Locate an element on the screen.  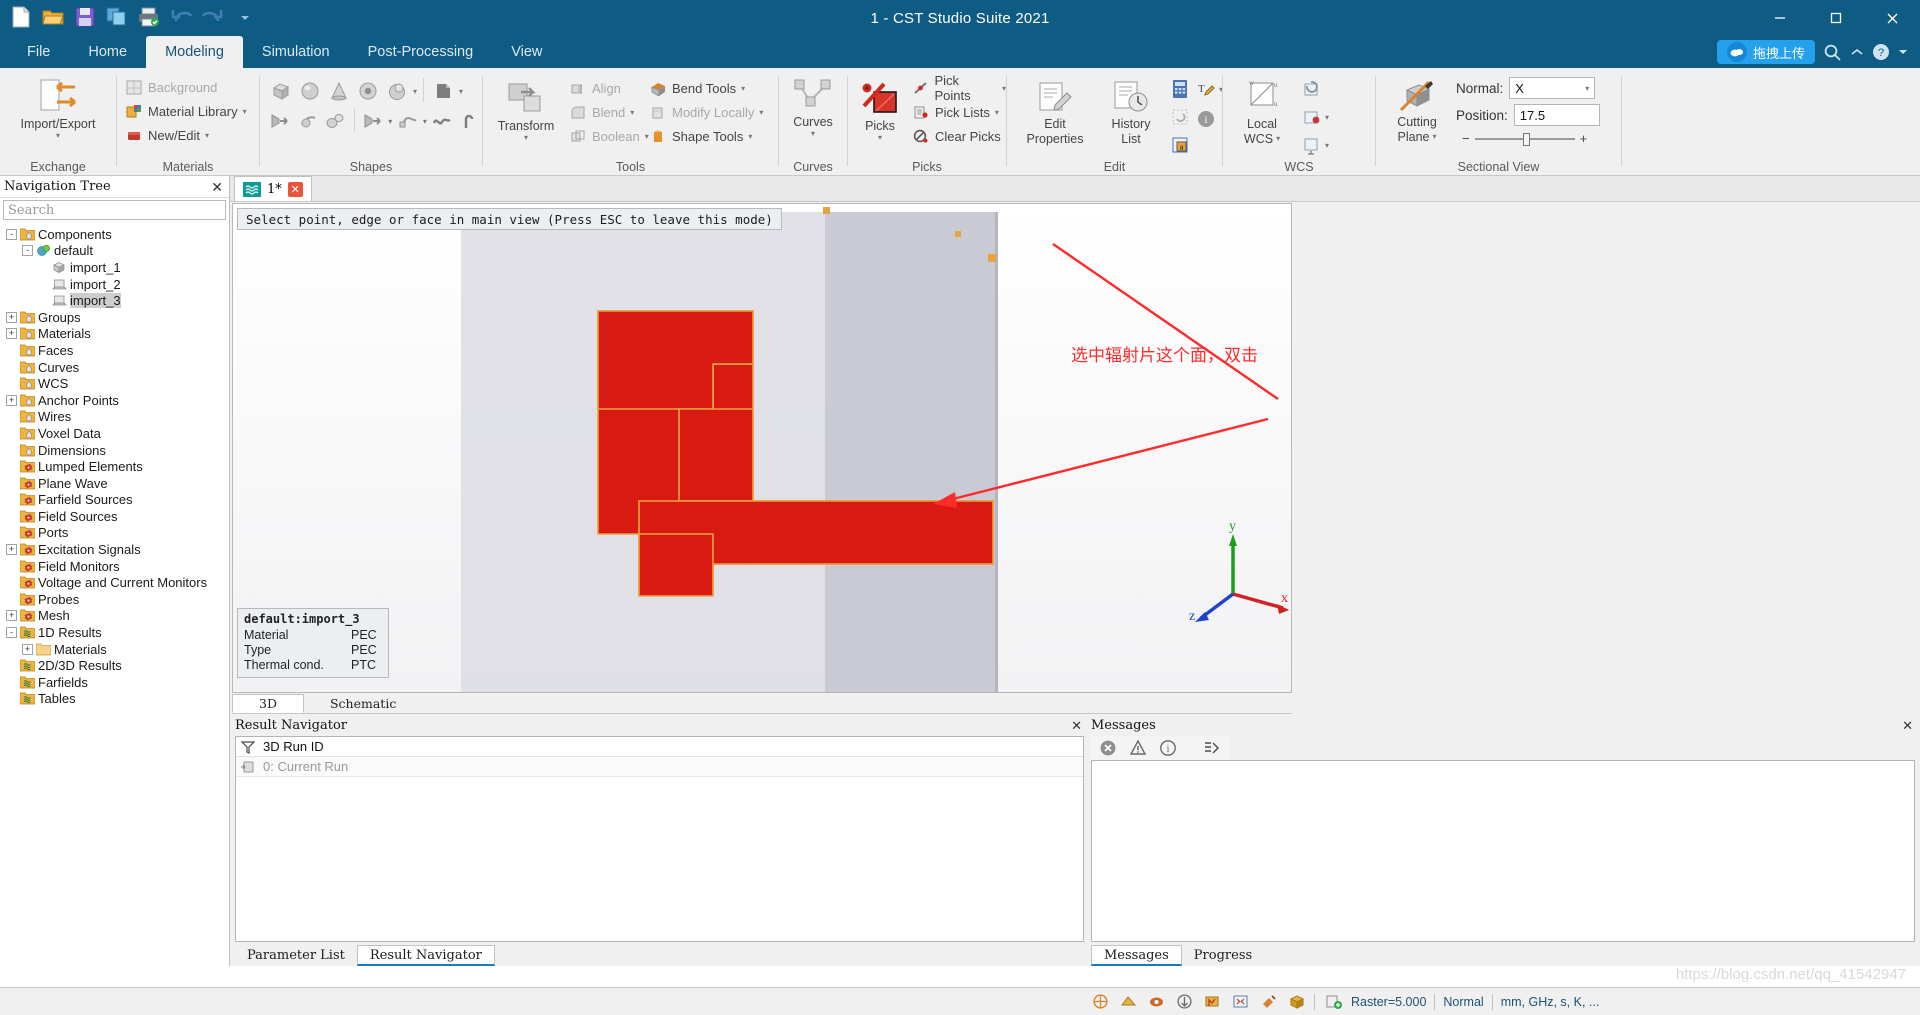
shape-tools-button: Shape Tools ▾ is located at coordinates (706, 136).